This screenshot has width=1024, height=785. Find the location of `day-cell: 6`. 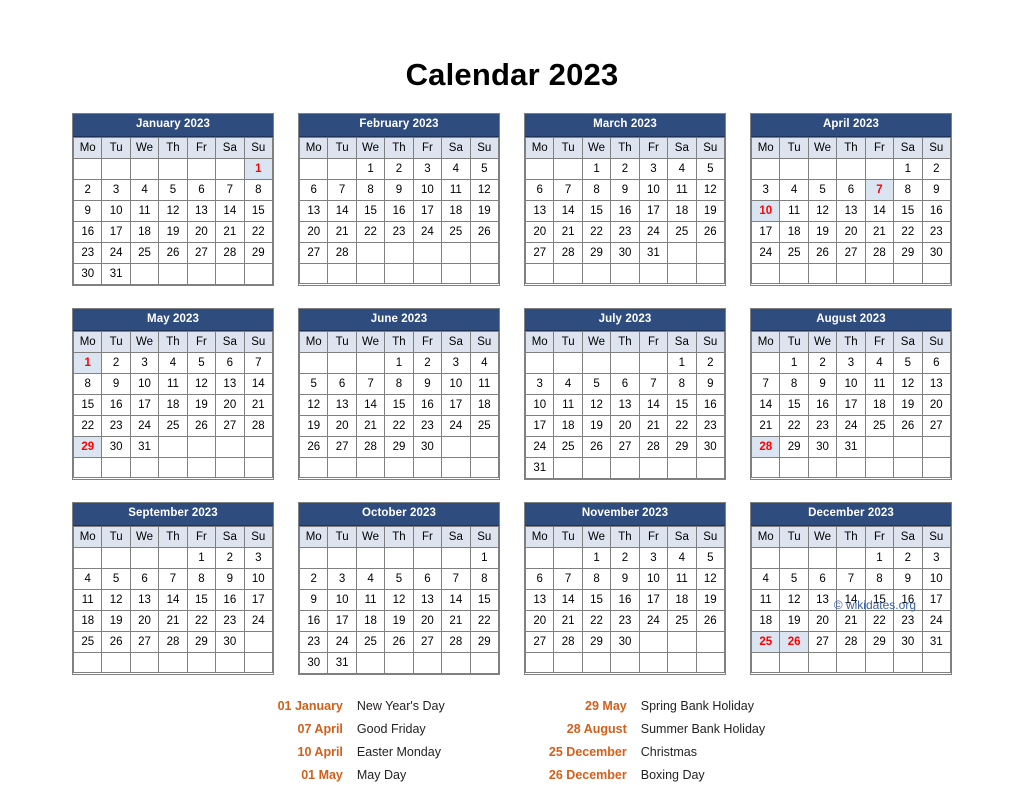

day-cell: 6 is located at coordinates (539, 189).